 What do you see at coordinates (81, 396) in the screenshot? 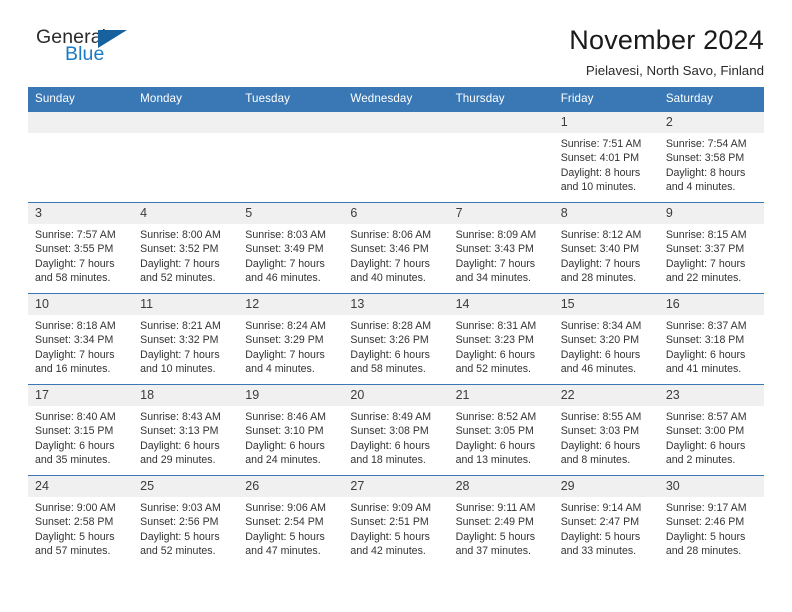
I see `day-number: 17` at bounding box center [81, 396].